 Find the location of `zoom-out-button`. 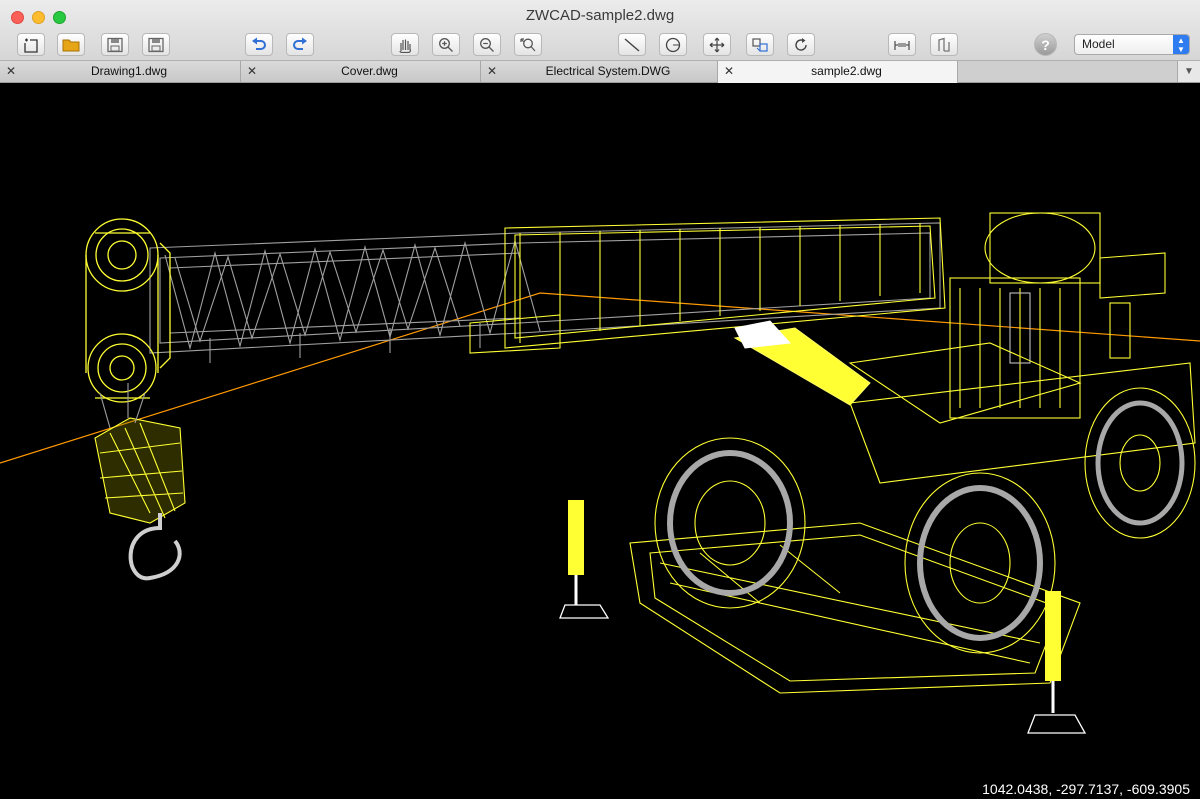

zoom-out-button is located at coordinates (487, 44).